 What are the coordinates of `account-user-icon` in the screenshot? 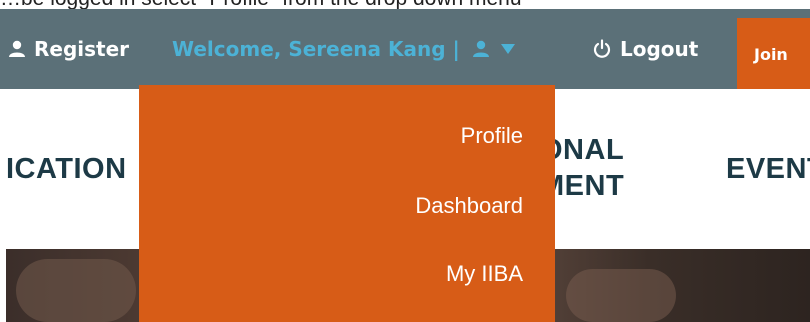 It's located at (481, 49).